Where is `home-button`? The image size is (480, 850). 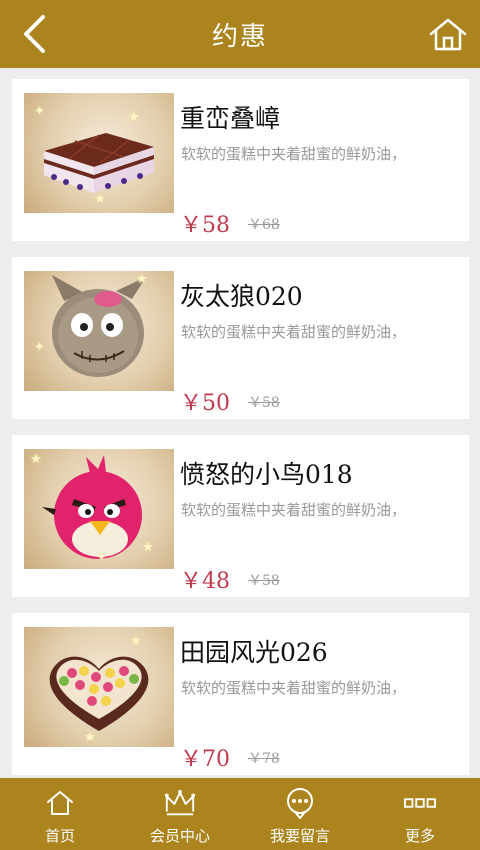
home-button is located at coordinates (448, 34).